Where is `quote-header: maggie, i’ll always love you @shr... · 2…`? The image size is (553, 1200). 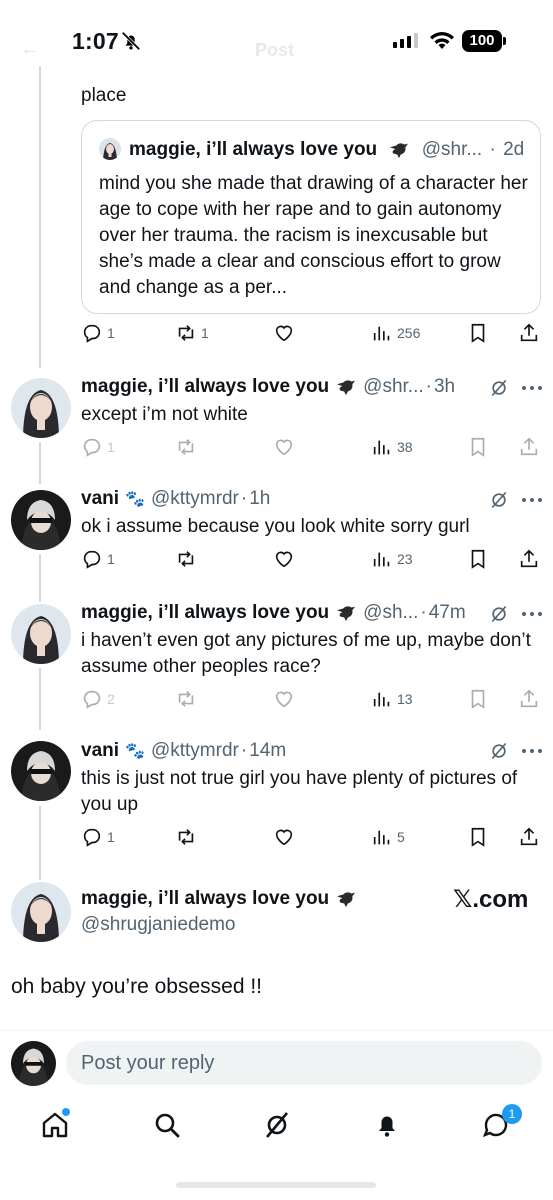
quote-header: maggie, i’ll always love you @shr... · 2… is located at coordinates (326, 150).